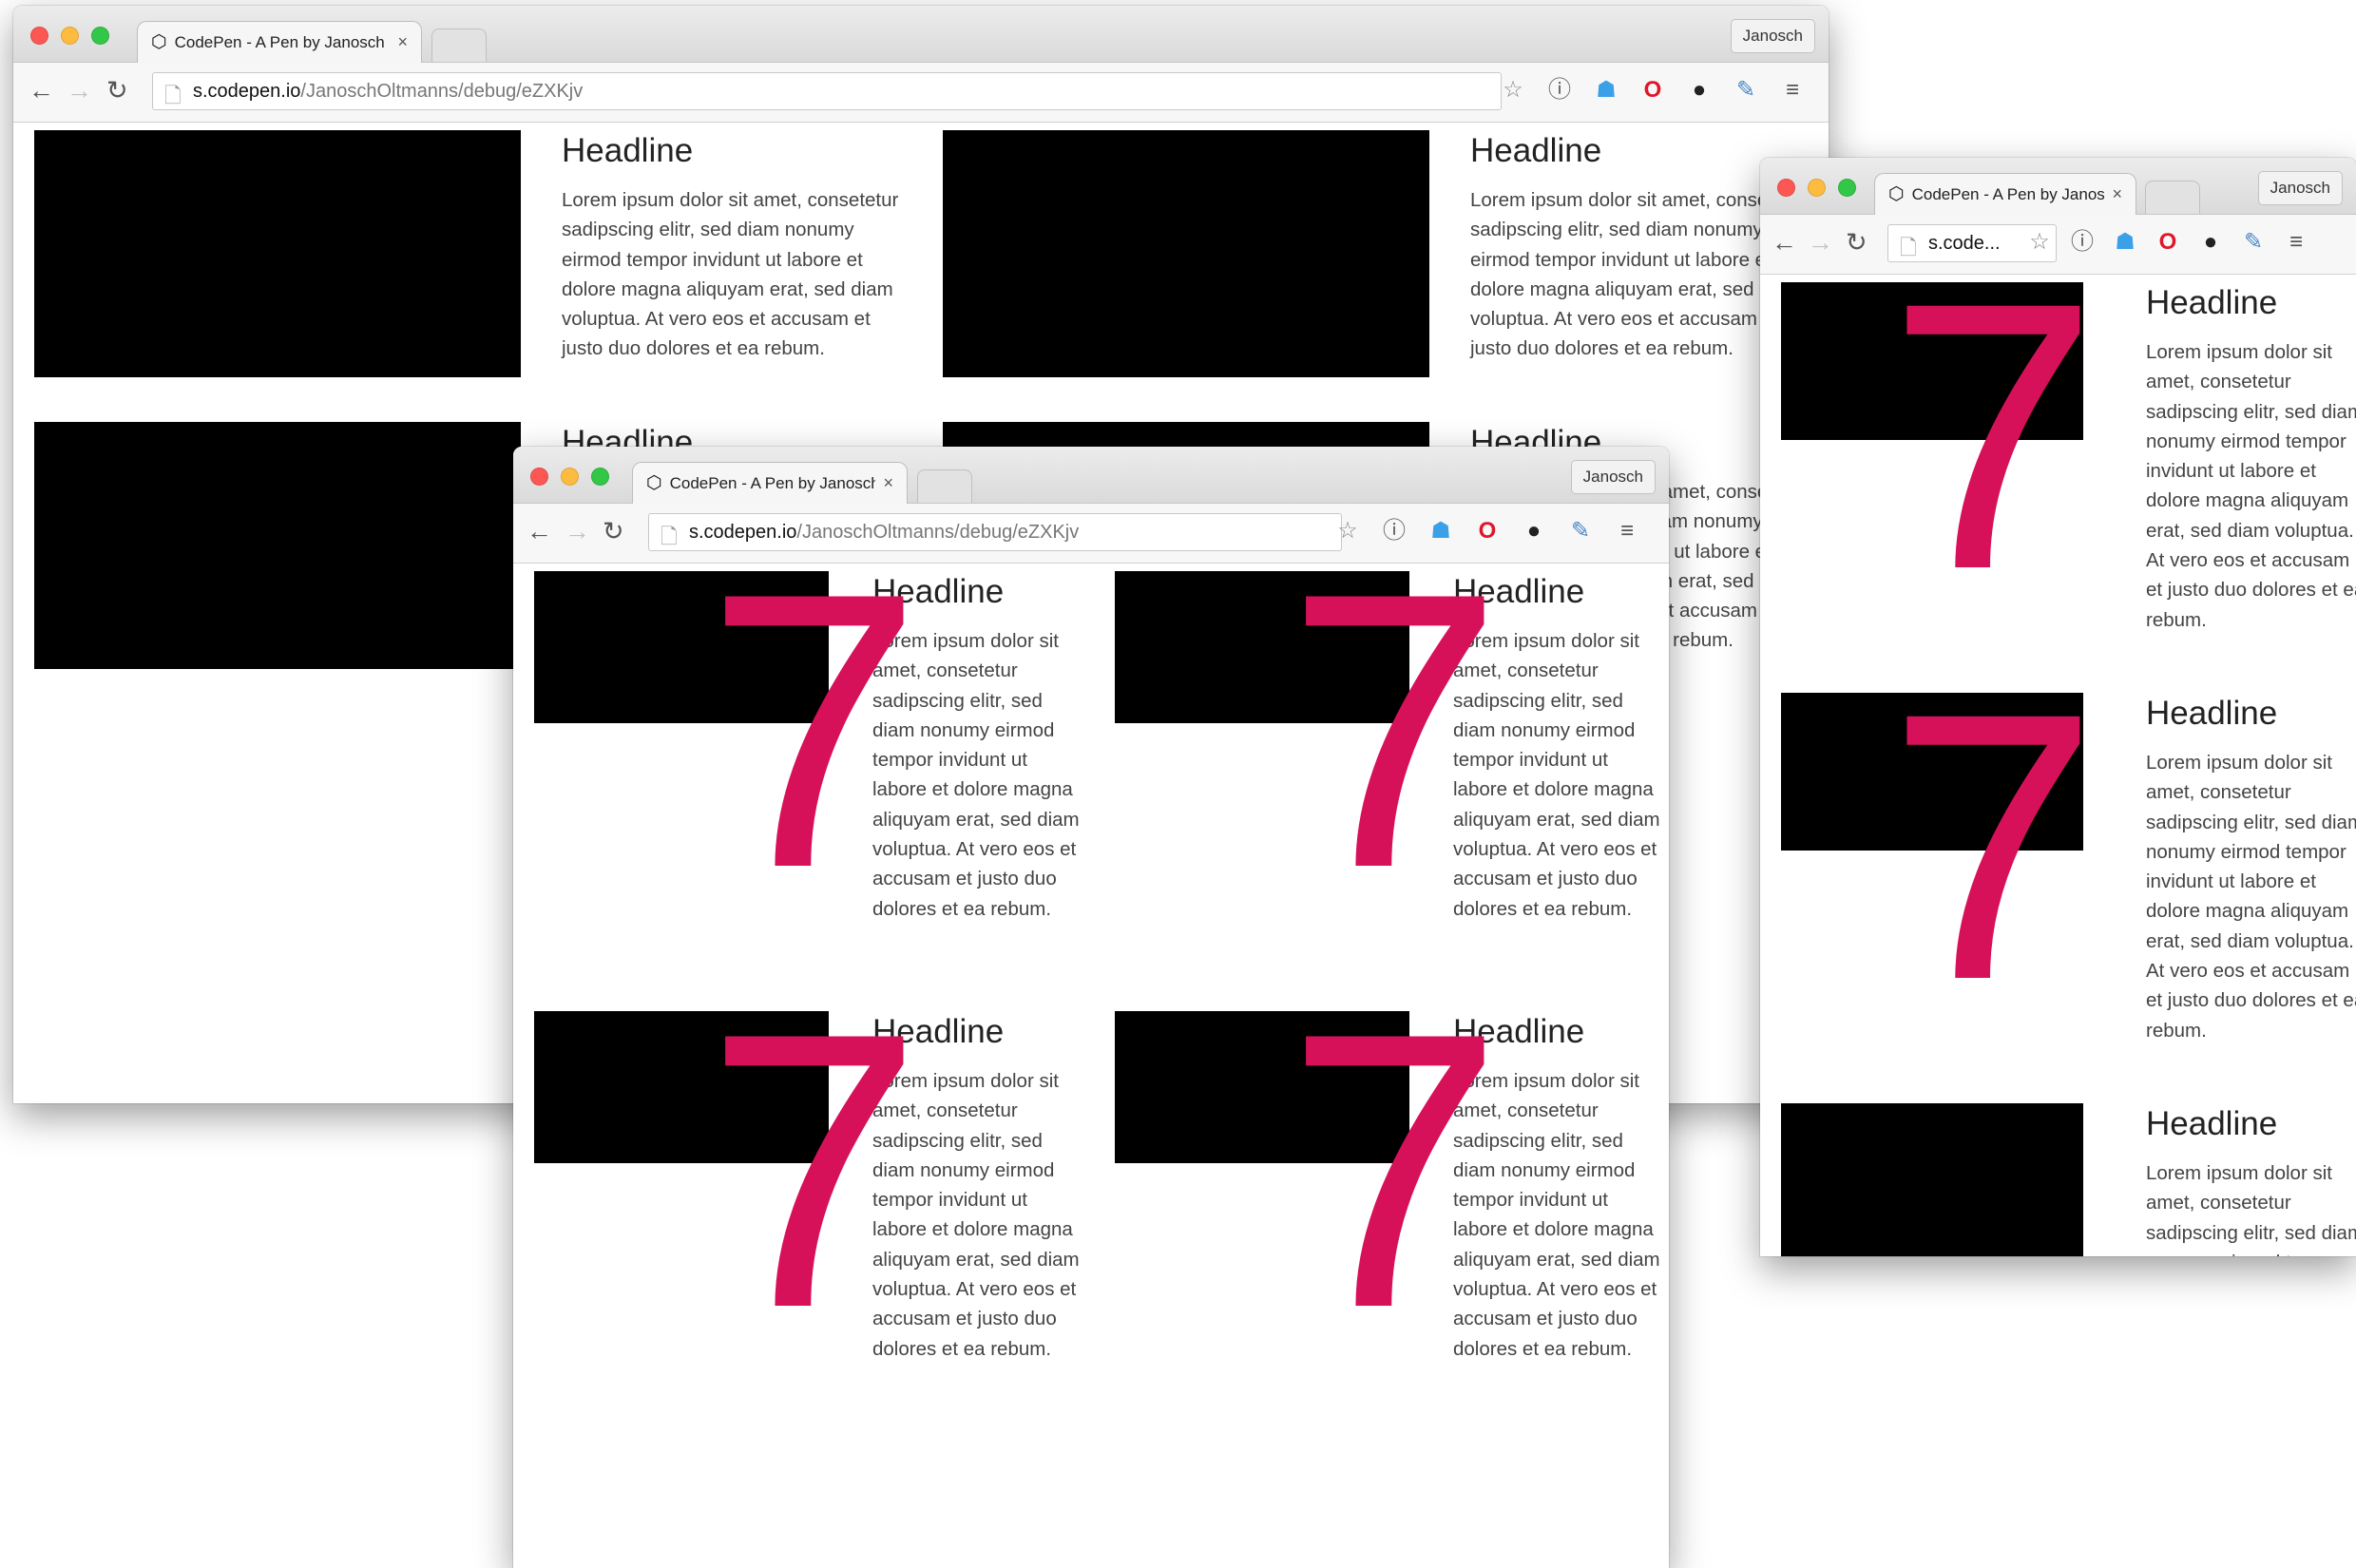 This screenshot has height=1568, width=2356. I want to click on codepen-logo-icon: ⬡, so click(654, 483).